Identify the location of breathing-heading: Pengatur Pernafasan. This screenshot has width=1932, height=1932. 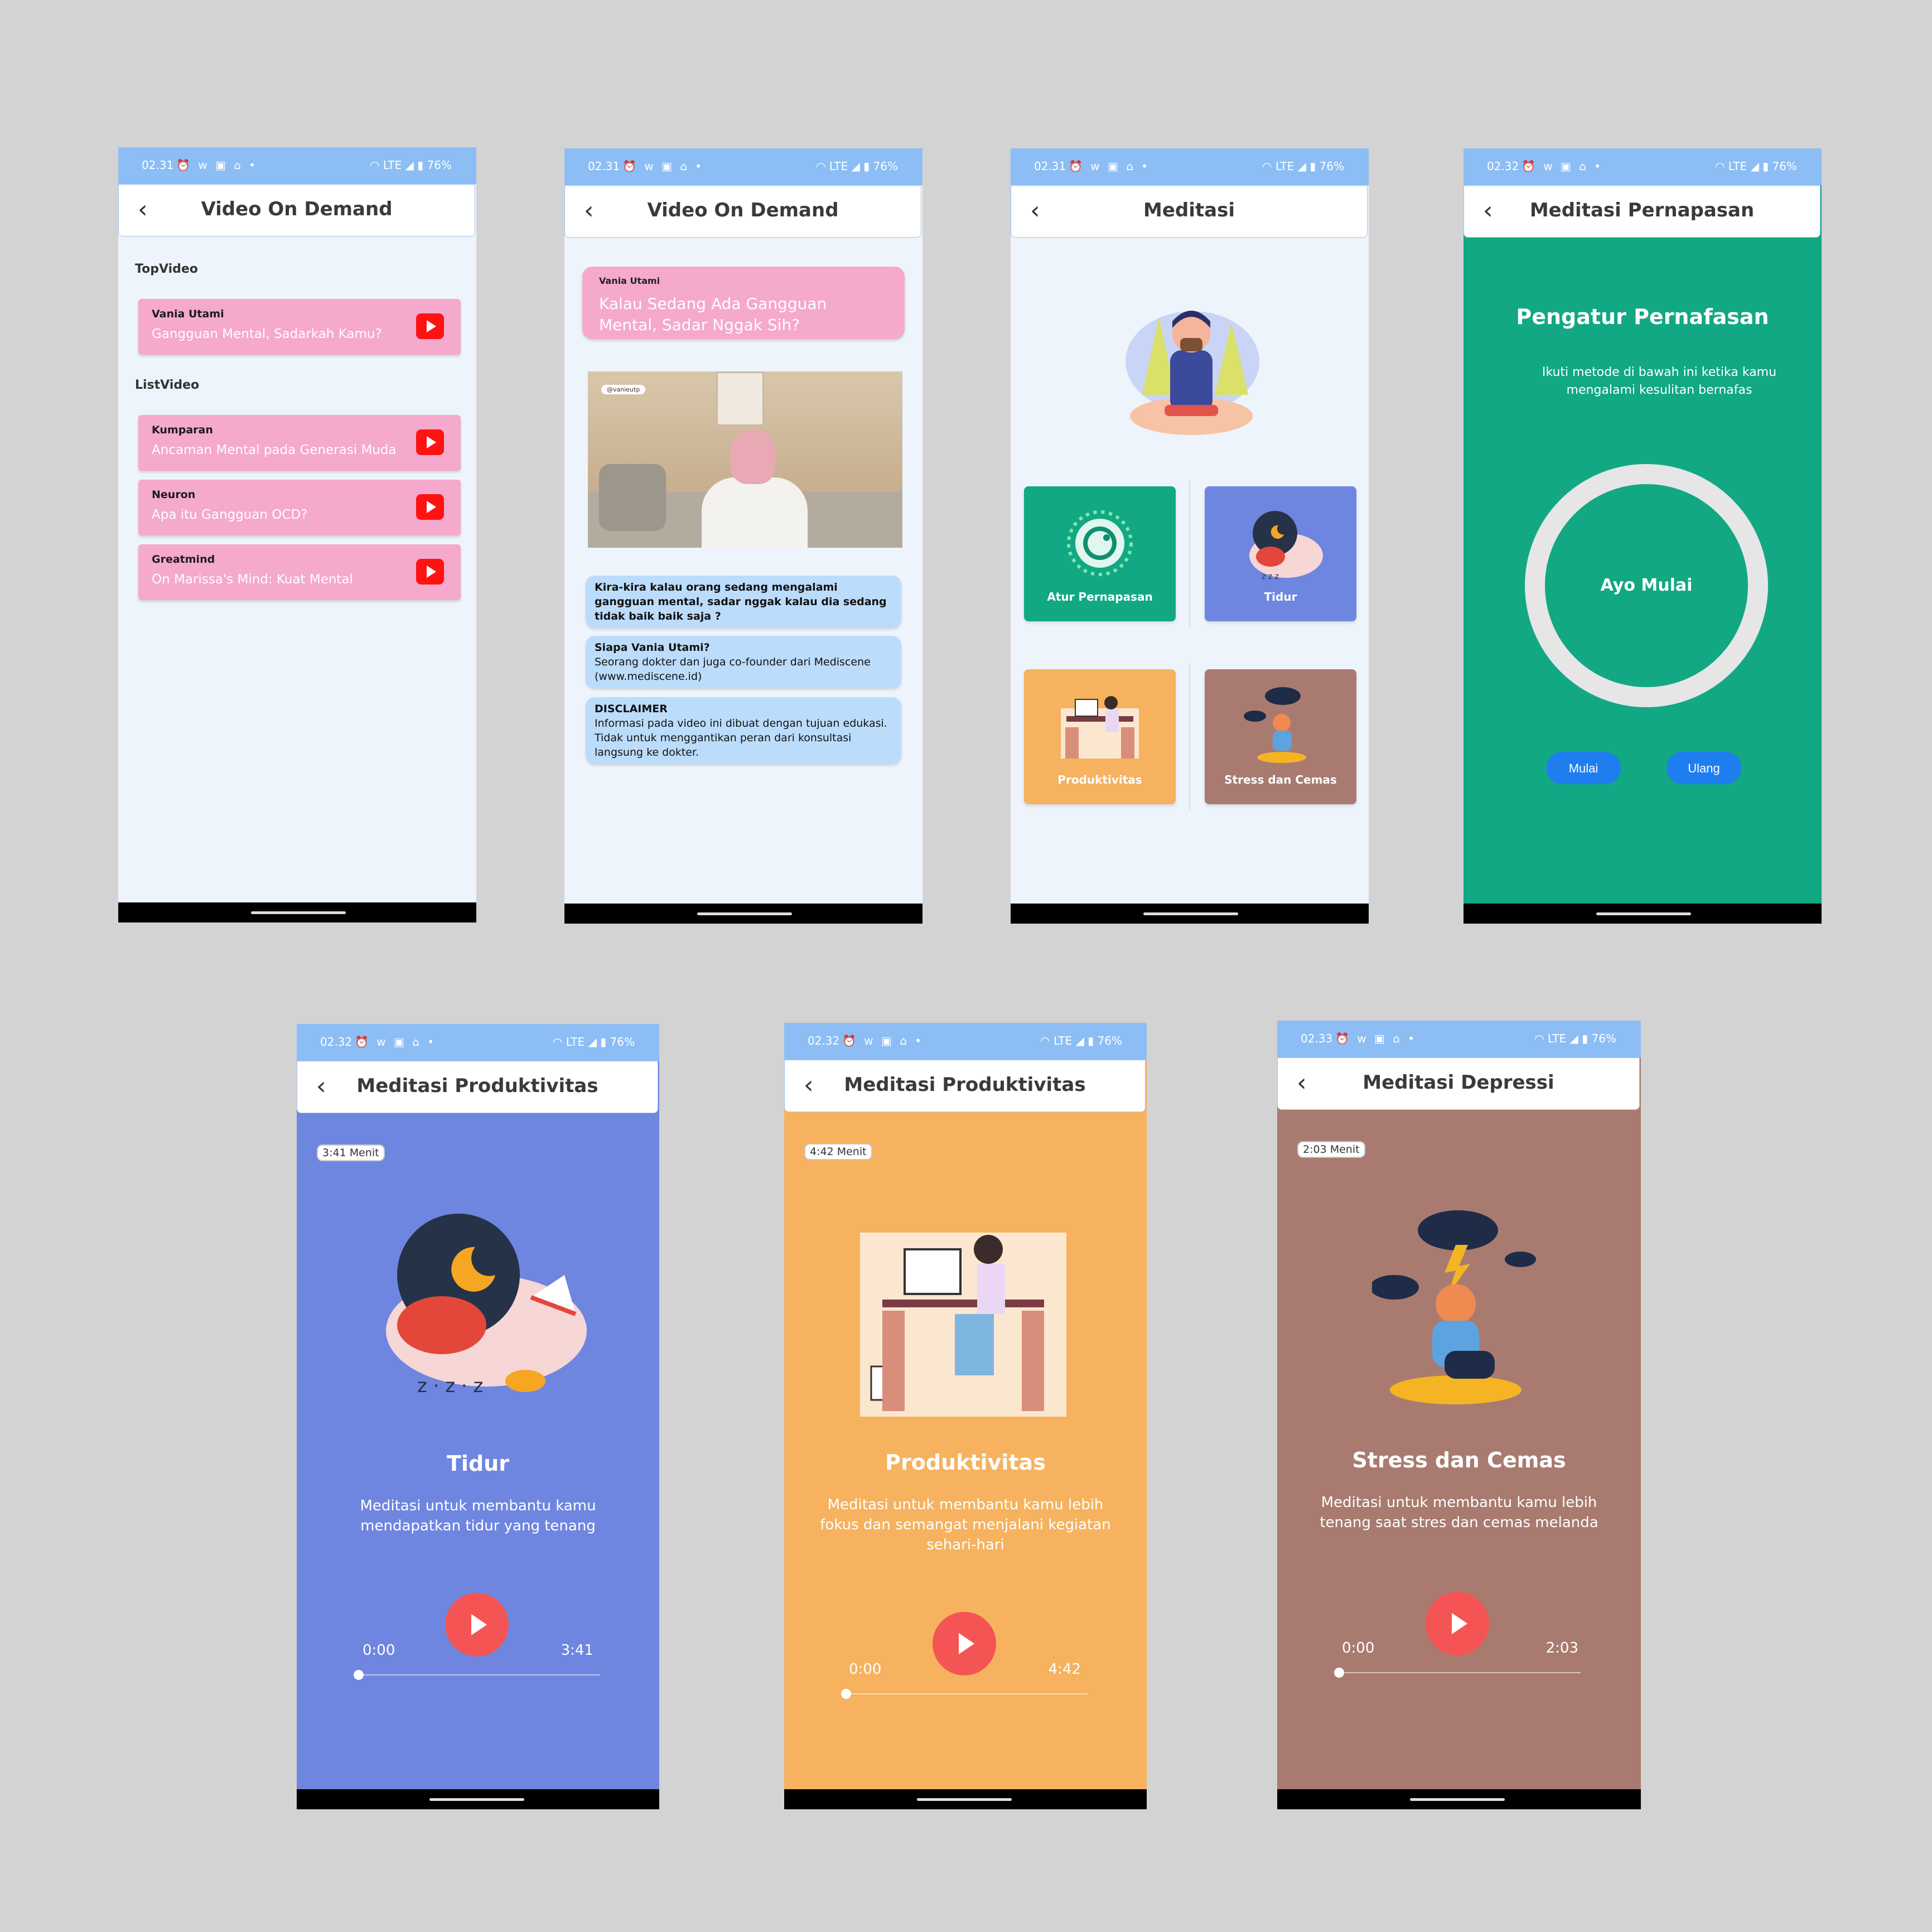
(1642, 317).